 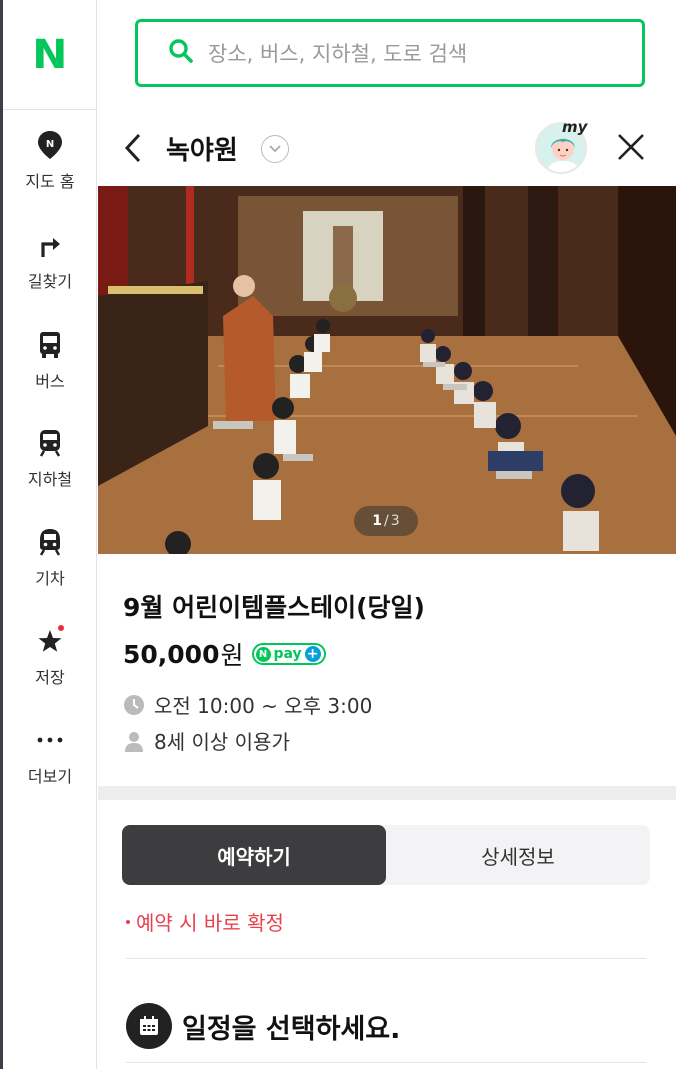 What do you see at coordinates (387, 793) in the screenshot?
I see `section-divider` at bounding box center [387, 793].